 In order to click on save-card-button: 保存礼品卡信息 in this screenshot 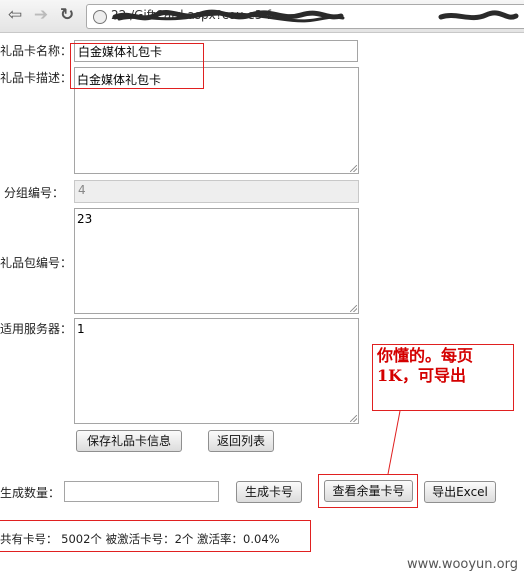, I will do `click(129, 441)`.